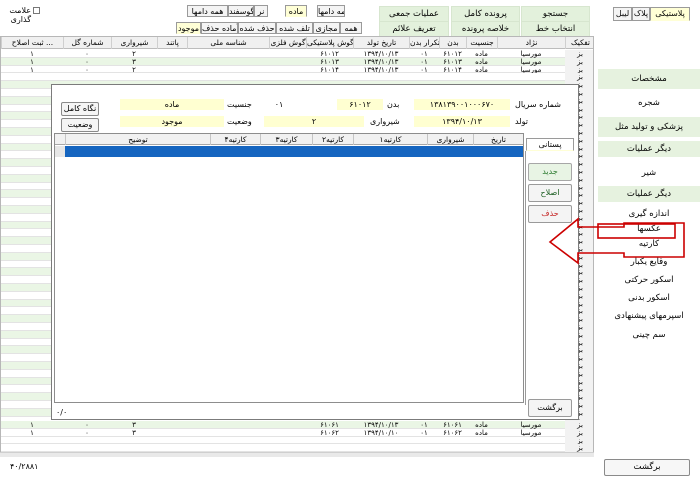 This screenshot has height=483, width=700. I want to click on select-line-button: انتخاب خط, so click(555, 29).